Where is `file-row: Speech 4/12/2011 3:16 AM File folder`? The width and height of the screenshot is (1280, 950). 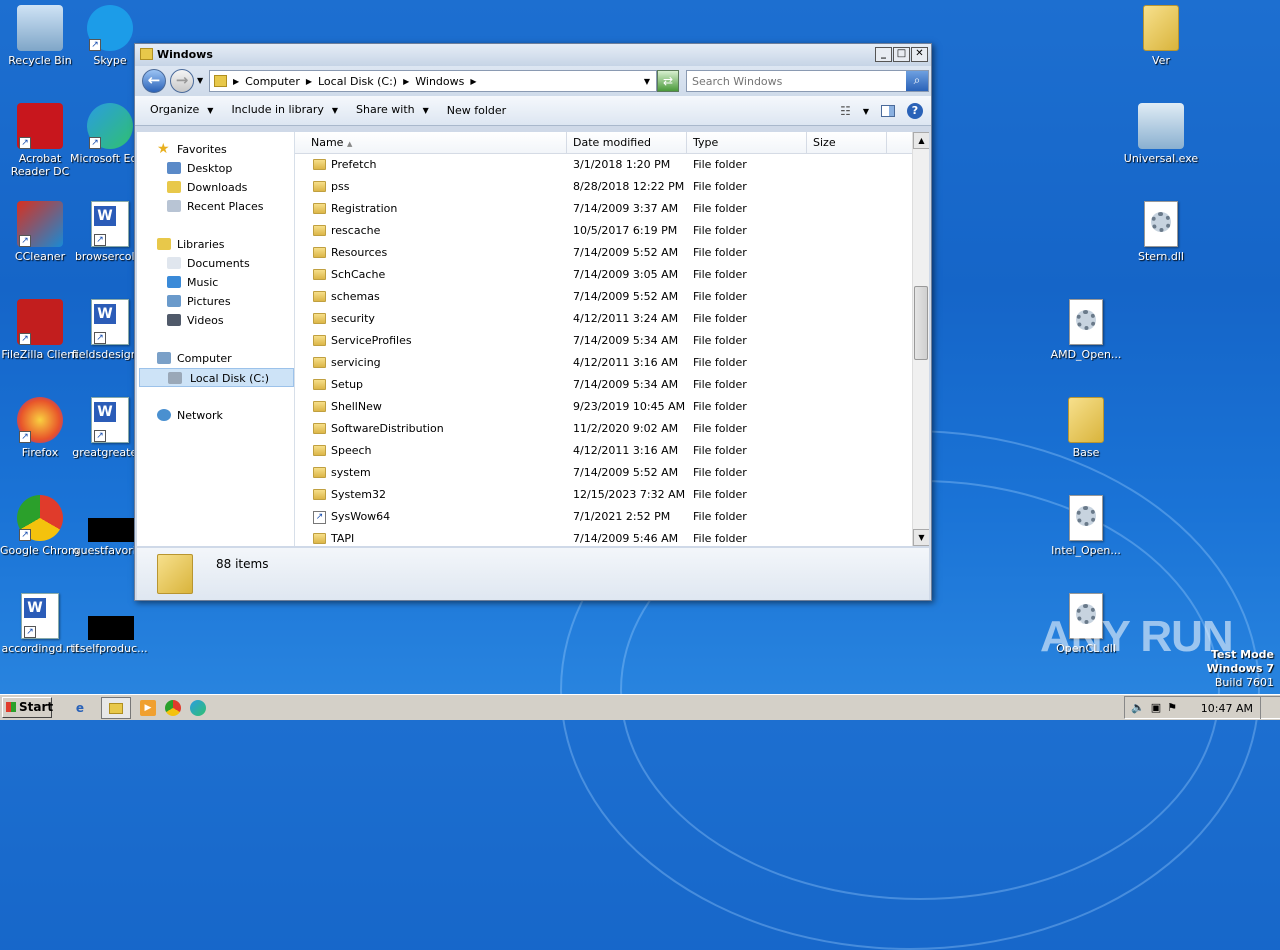
file-row: Speech 4/12/2011 3:16 AM File folder is located at coordinates (612, 451).